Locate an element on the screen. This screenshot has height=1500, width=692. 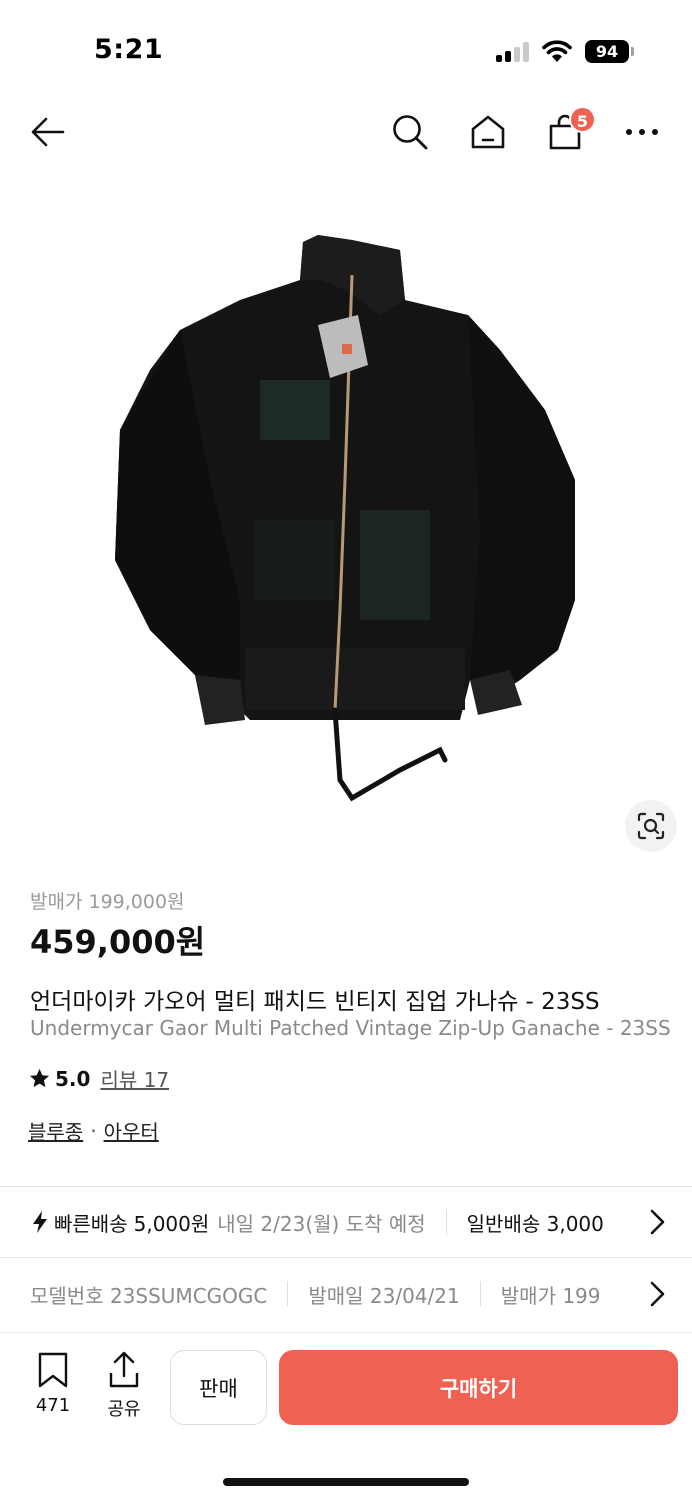
home-indicator is located at coordinates (346, 1482).